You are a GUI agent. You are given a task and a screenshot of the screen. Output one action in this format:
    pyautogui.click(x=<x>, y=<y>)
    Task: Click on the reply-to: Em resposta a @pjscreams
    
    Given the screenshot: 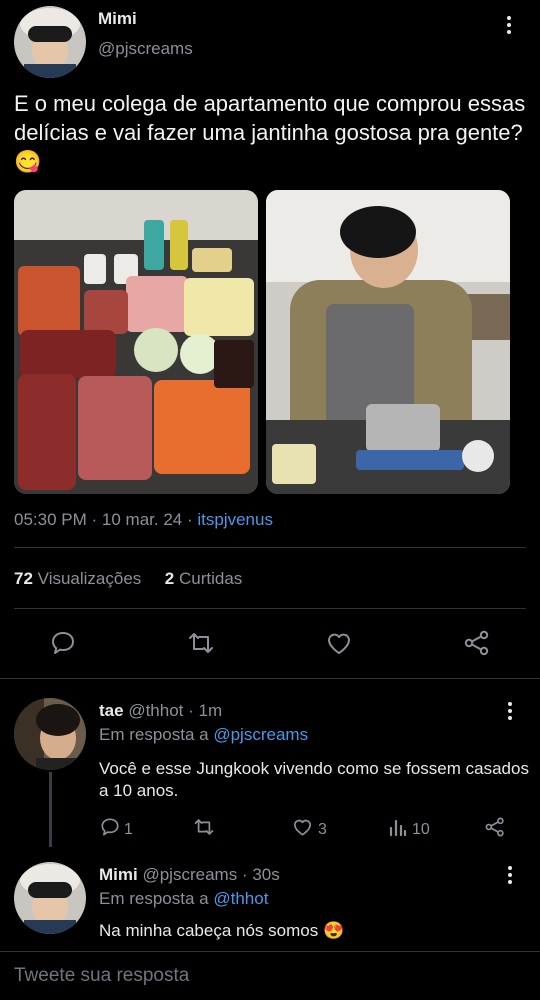 What is the action you would take?
    pyautogui.click(x=203, y=735)
    